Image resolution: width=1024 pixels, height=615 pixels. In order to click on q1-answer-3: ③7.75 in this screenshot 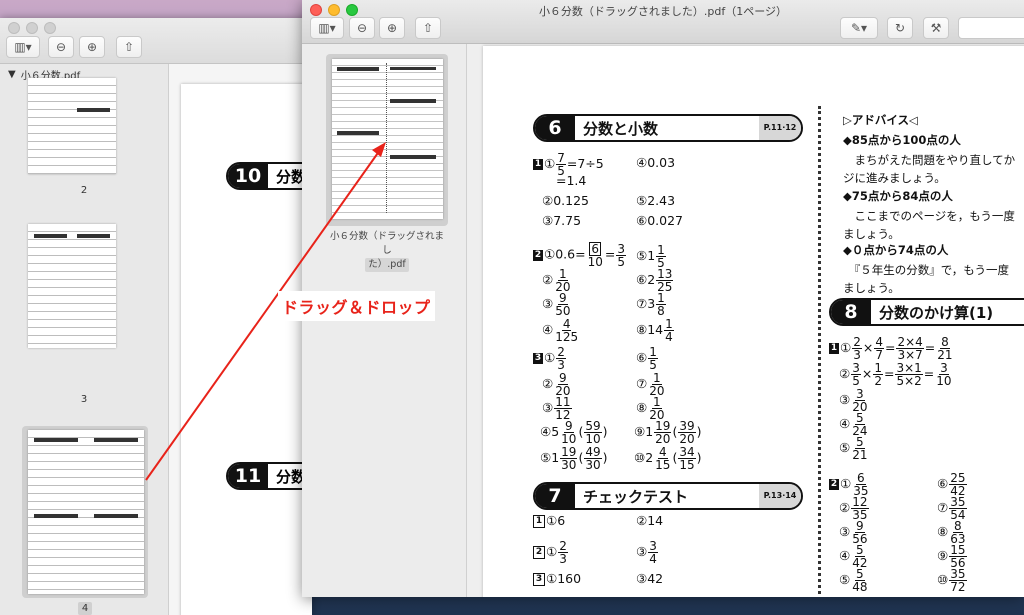, I will do `click(562, 220)`.